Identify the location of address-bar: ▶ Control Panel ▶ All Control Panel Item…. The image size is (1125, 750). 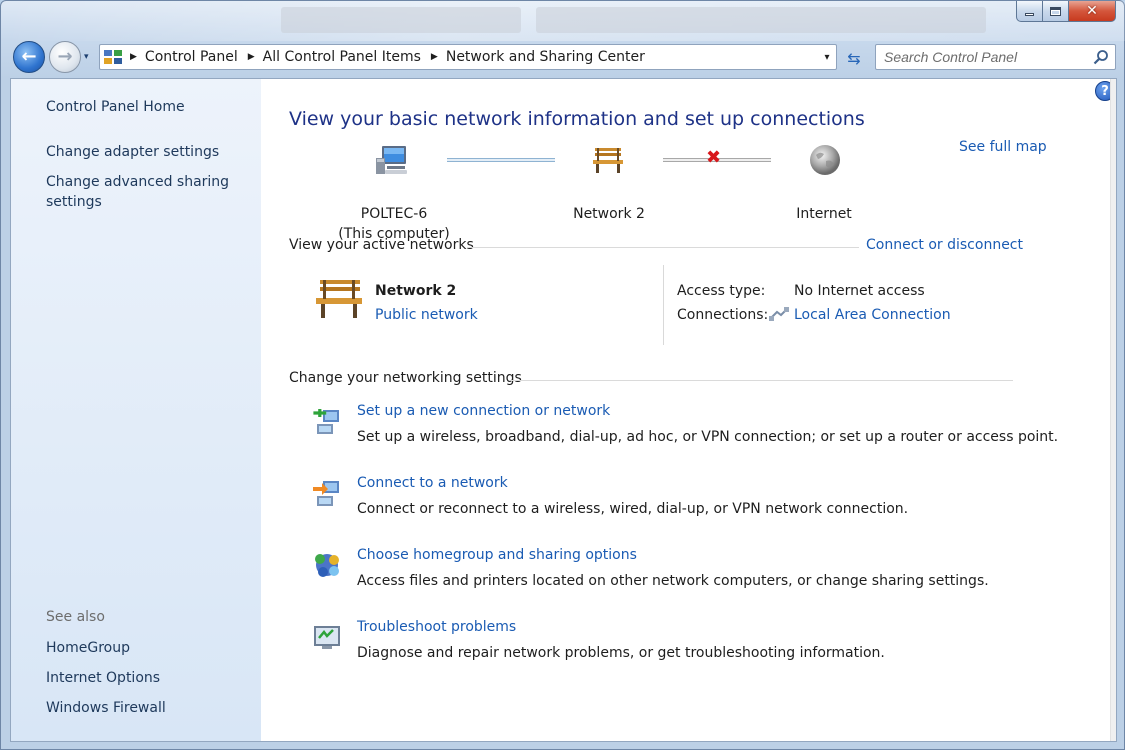
(468, 57).